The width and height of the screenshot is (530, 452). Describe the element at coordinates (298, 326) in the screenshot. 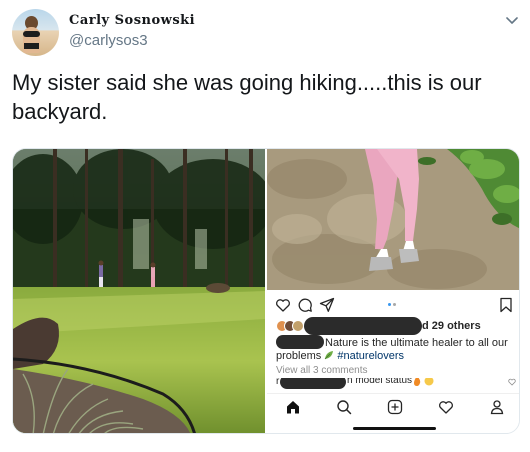

I see `liker-avatar` at that location.